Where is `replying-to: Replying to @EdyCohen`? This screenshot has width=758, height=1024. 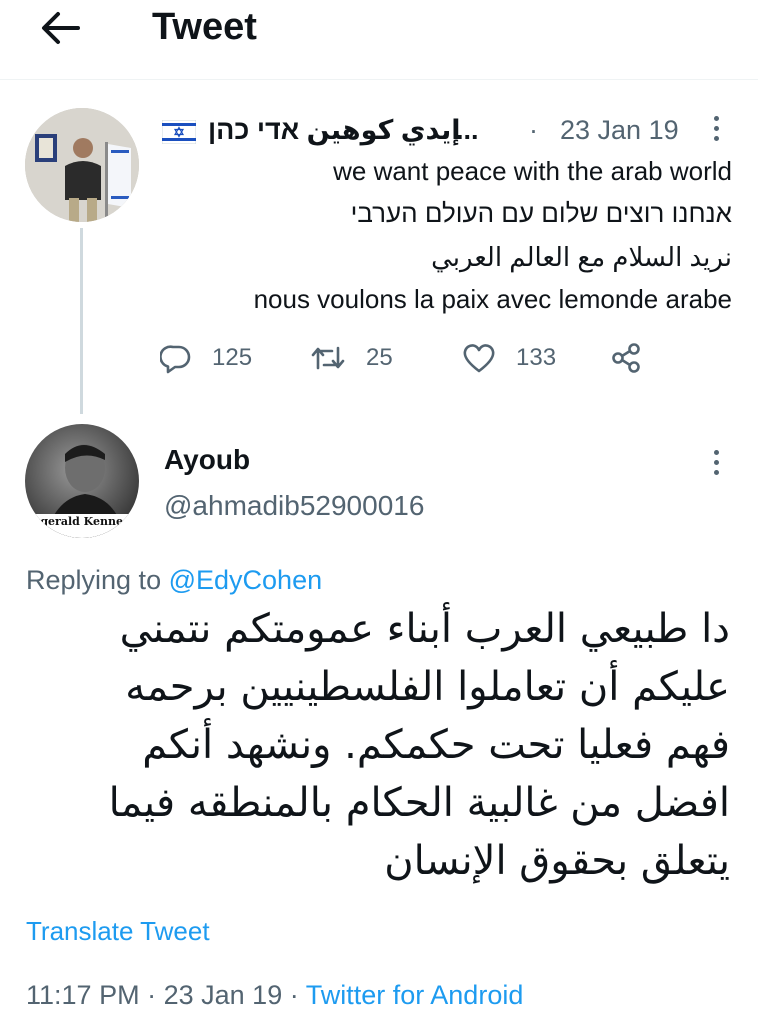 replying-to: Replying to @EdyCohen is located at coordinates (174, 580).